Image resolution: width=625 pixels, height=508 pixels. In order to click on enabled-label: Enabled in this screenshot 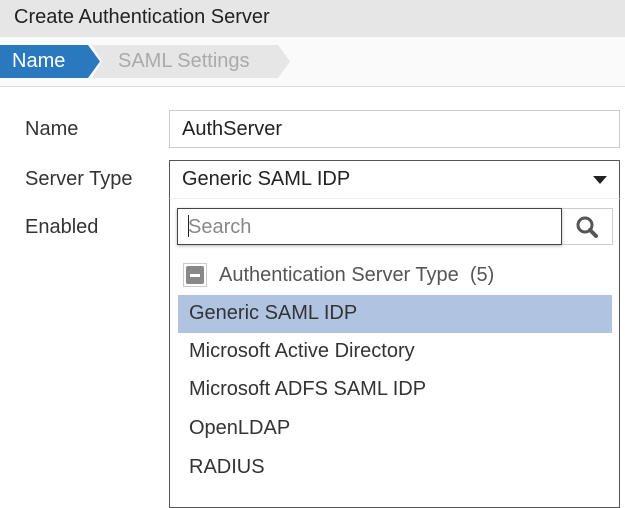, I will do `click(62, 227)`.